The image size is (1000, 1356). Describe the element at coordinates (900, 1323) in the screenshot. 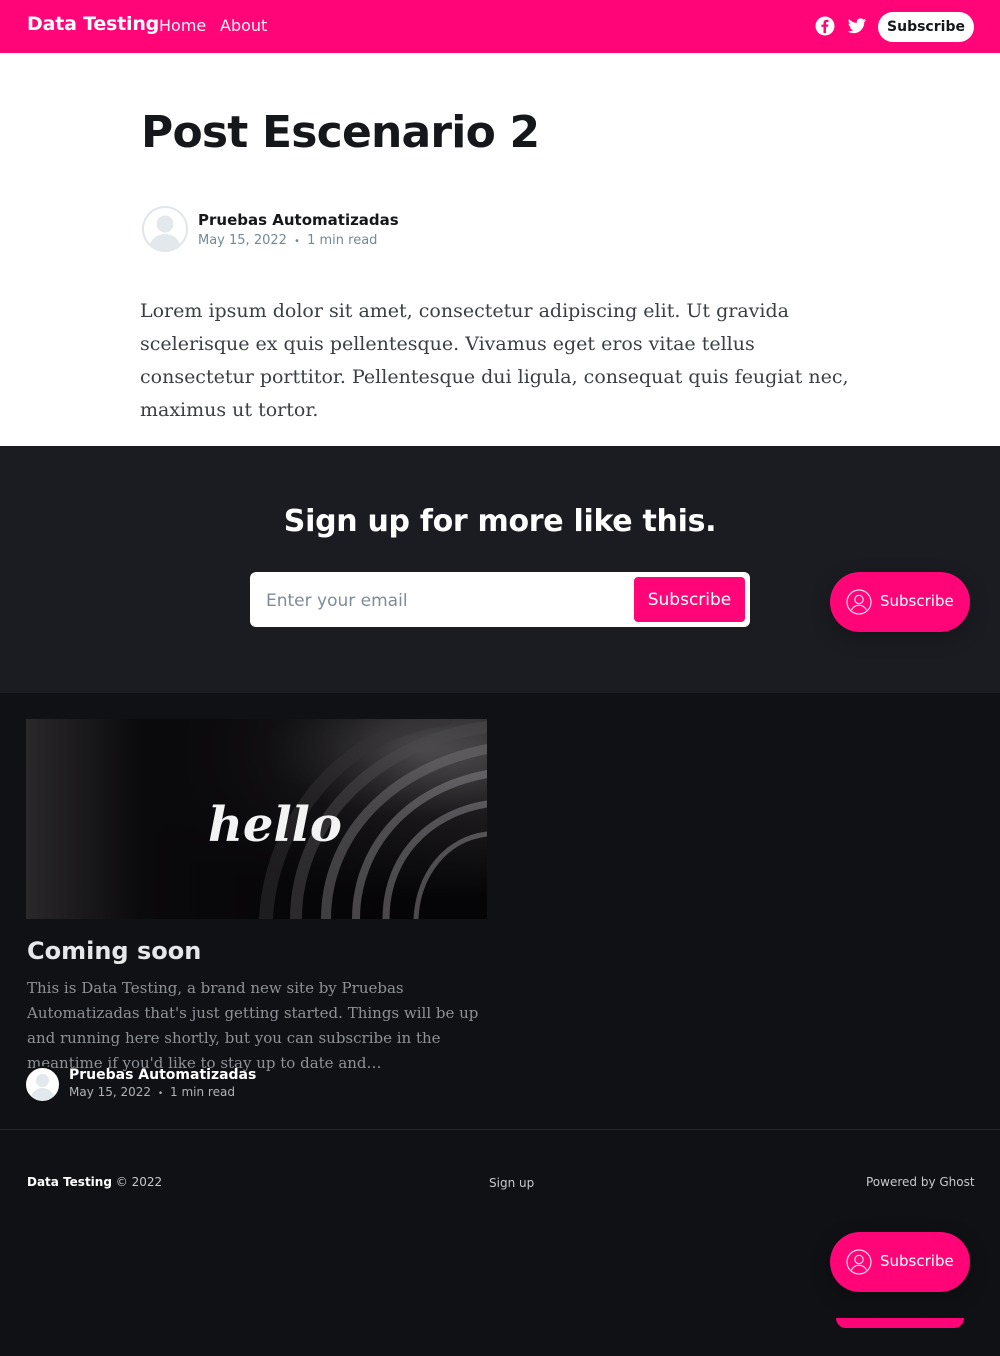

I see `portal-button-edge` at that location.